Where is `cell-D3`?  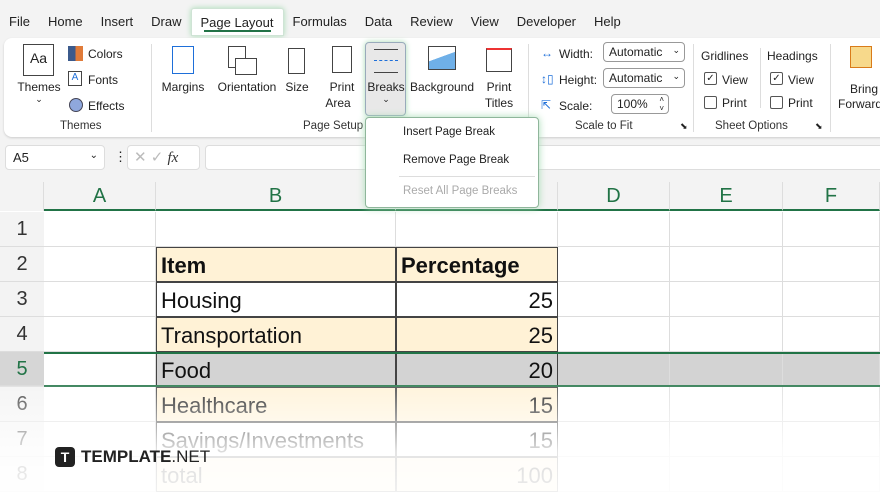 cell-D3 is located at coordinates (614, 299).